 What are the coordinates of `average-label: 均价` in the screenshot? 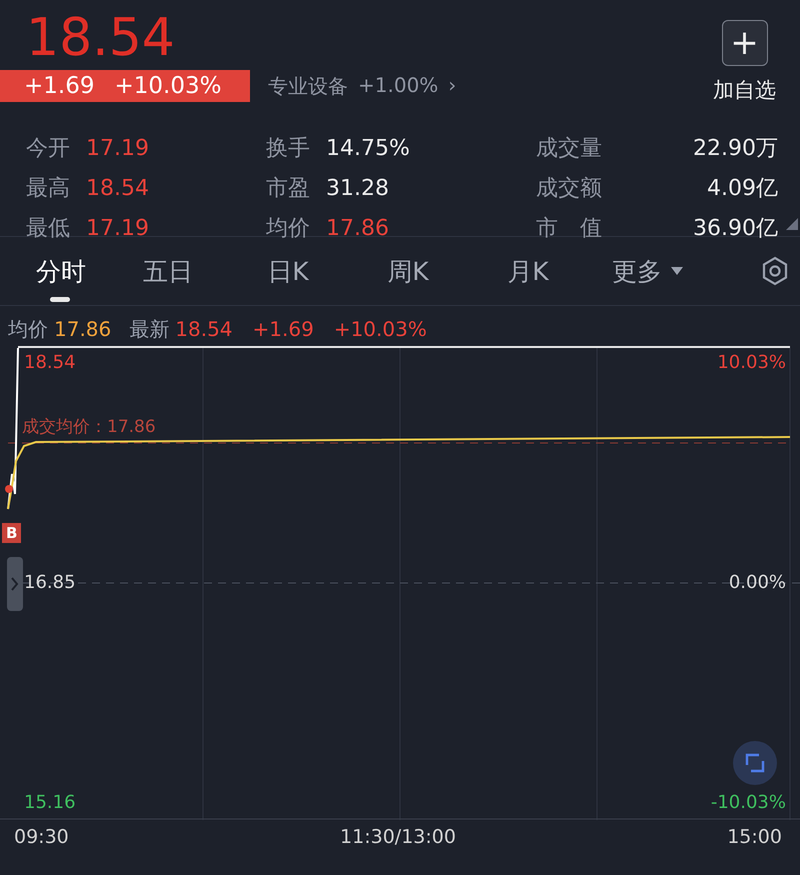 It's located at (28, 329).